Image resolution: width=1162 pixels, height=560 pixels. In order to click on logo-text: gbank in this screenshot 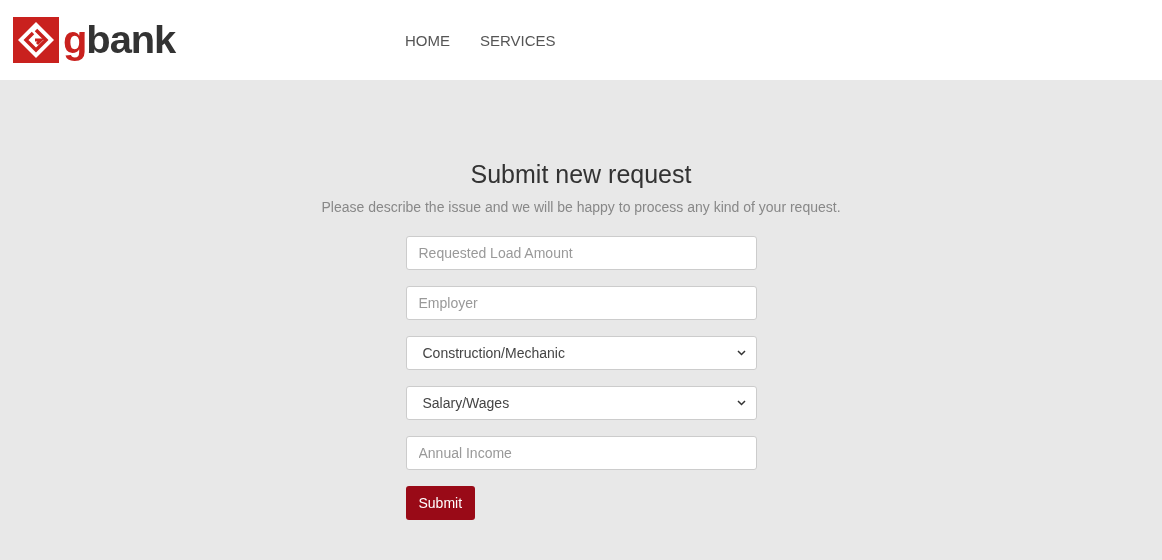, I will do `click(119, 40)`.